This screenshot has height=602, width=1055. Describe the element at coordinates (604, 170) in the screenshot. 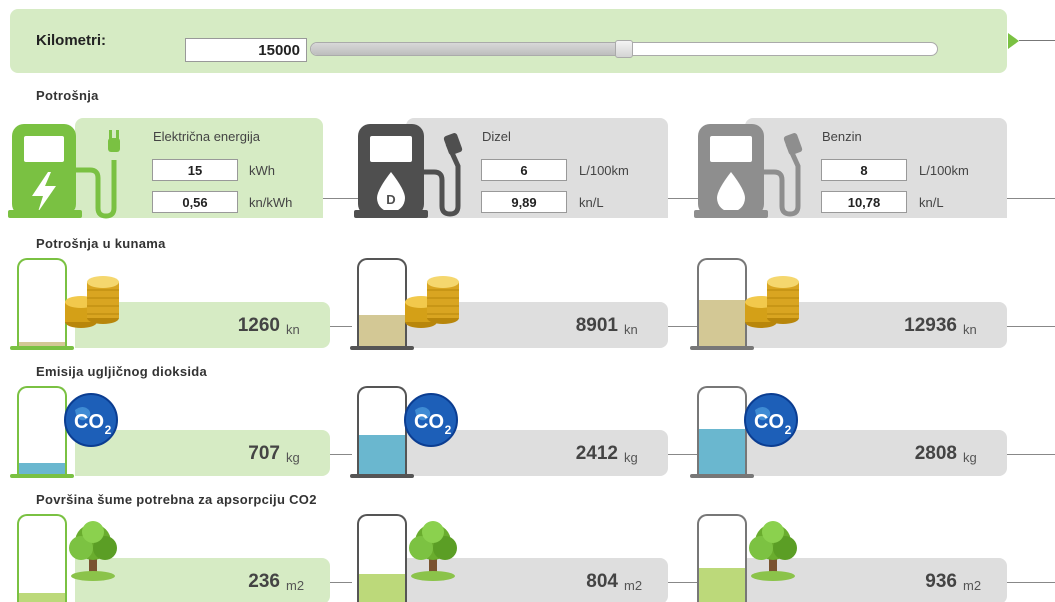

I see `diesel-consumption-unit: L/100km` at that location.